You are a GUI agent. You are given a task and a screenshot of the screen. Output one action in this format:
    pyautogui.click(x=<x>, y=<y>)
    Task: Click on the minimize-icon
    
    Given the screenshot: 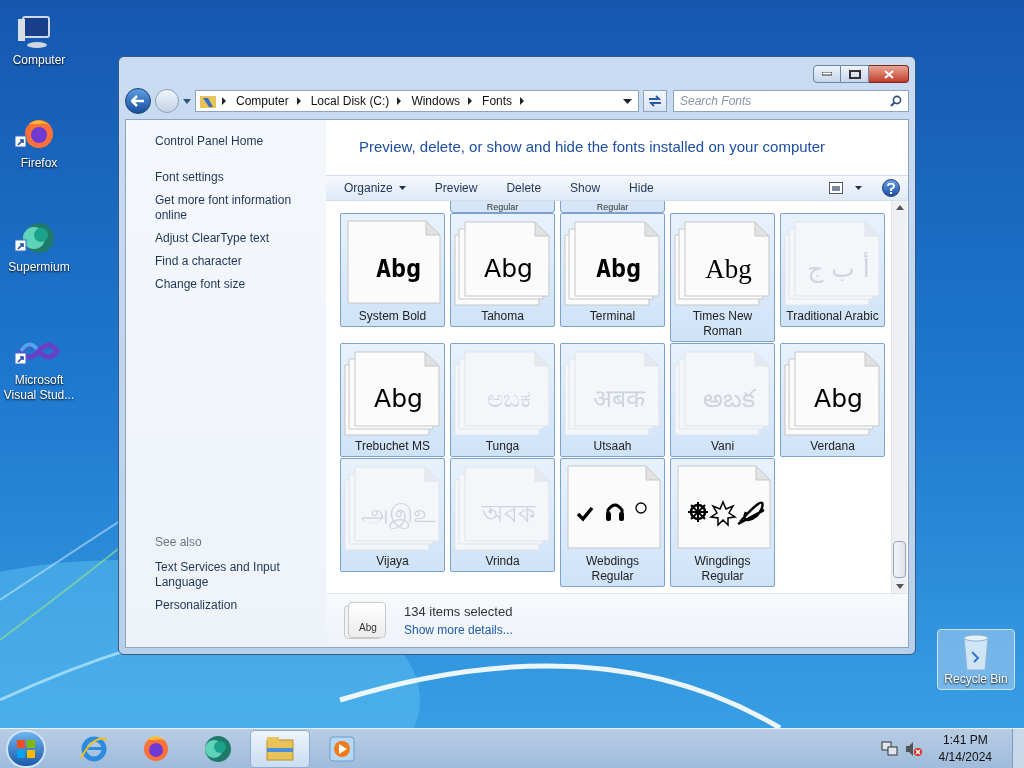 What is the action you would take?
    pyautogui.click(x=827, y=74)
    